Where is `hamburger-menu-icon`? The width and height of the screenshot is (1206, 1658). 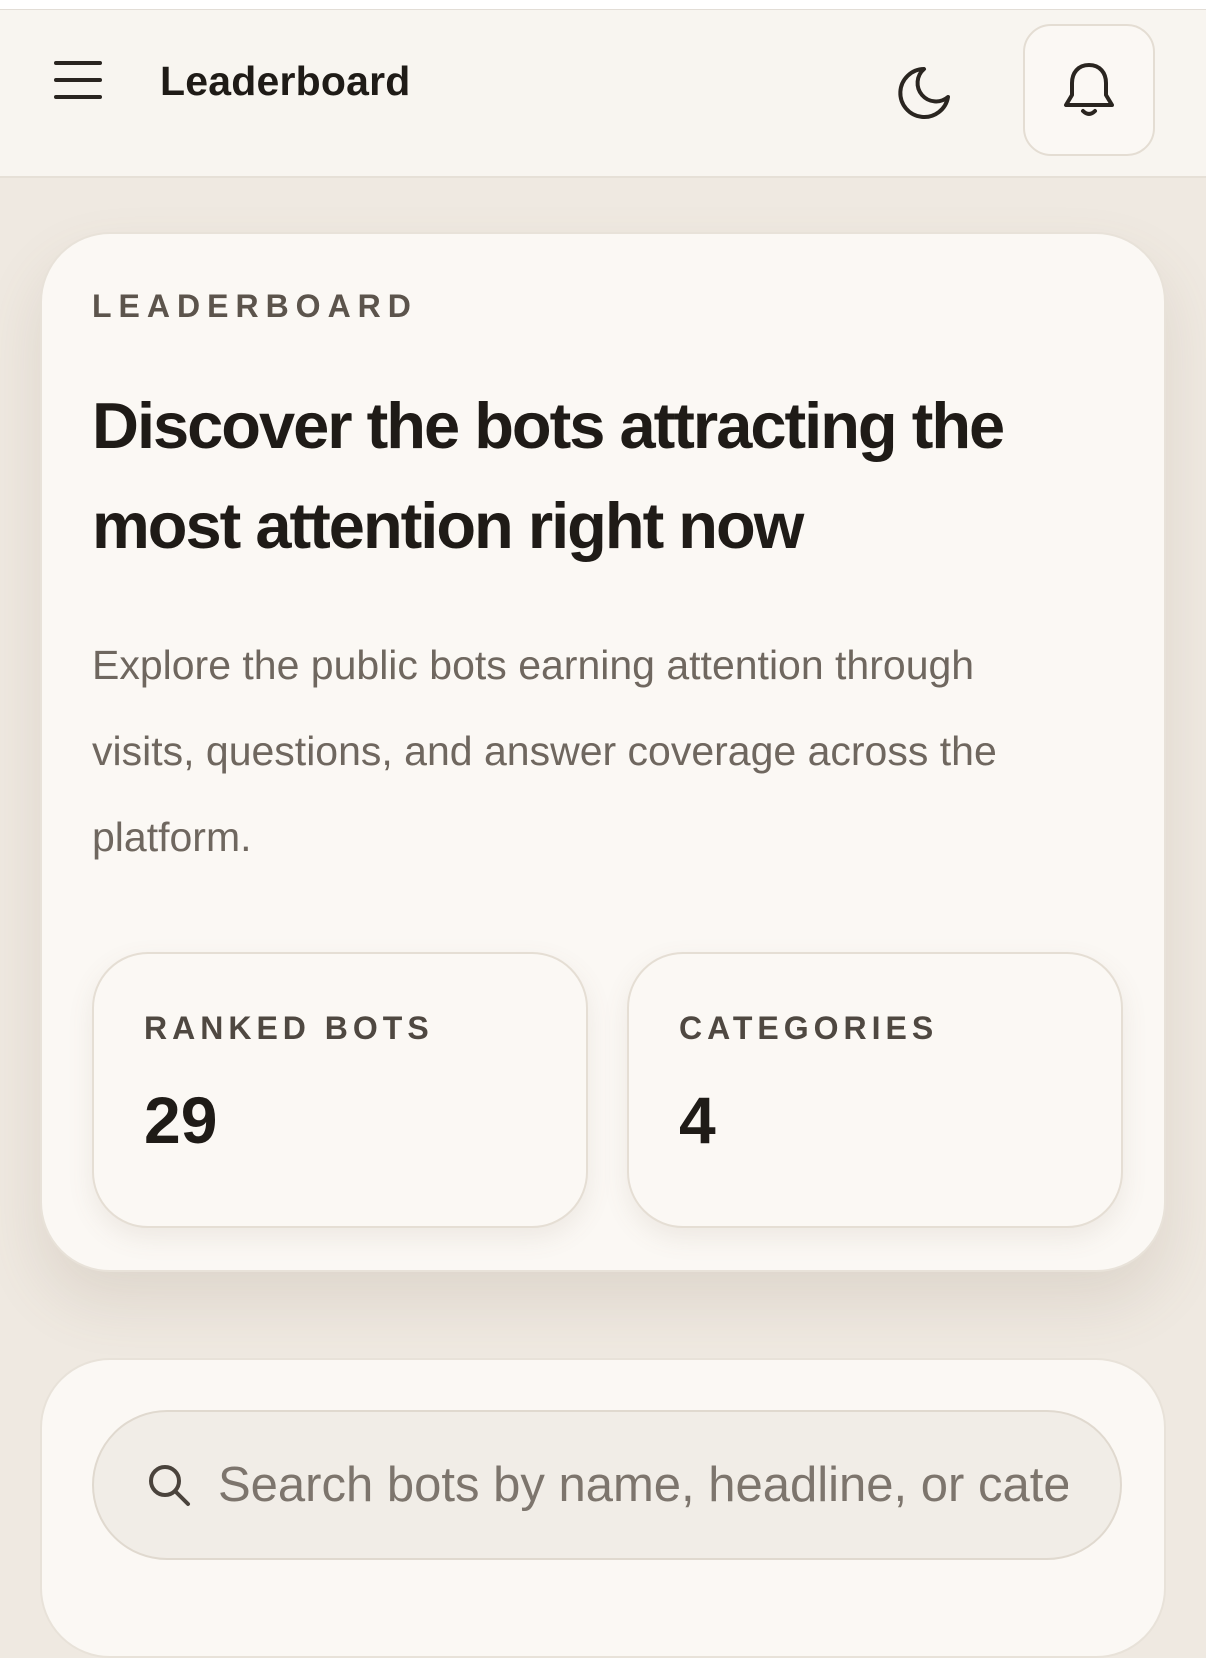 hamburger-menu-icon is located at coordinates (78, 80).